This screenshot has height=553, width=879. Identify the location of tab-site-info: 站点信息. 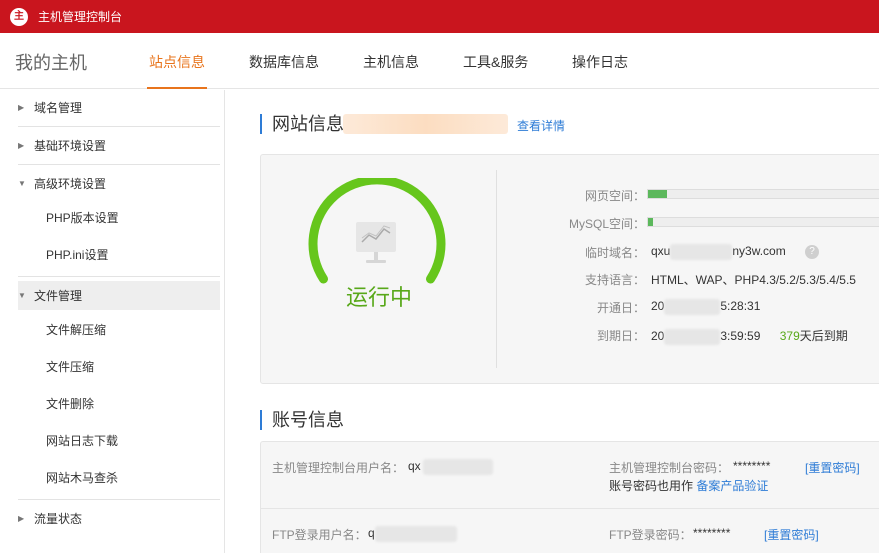
(177, 62).